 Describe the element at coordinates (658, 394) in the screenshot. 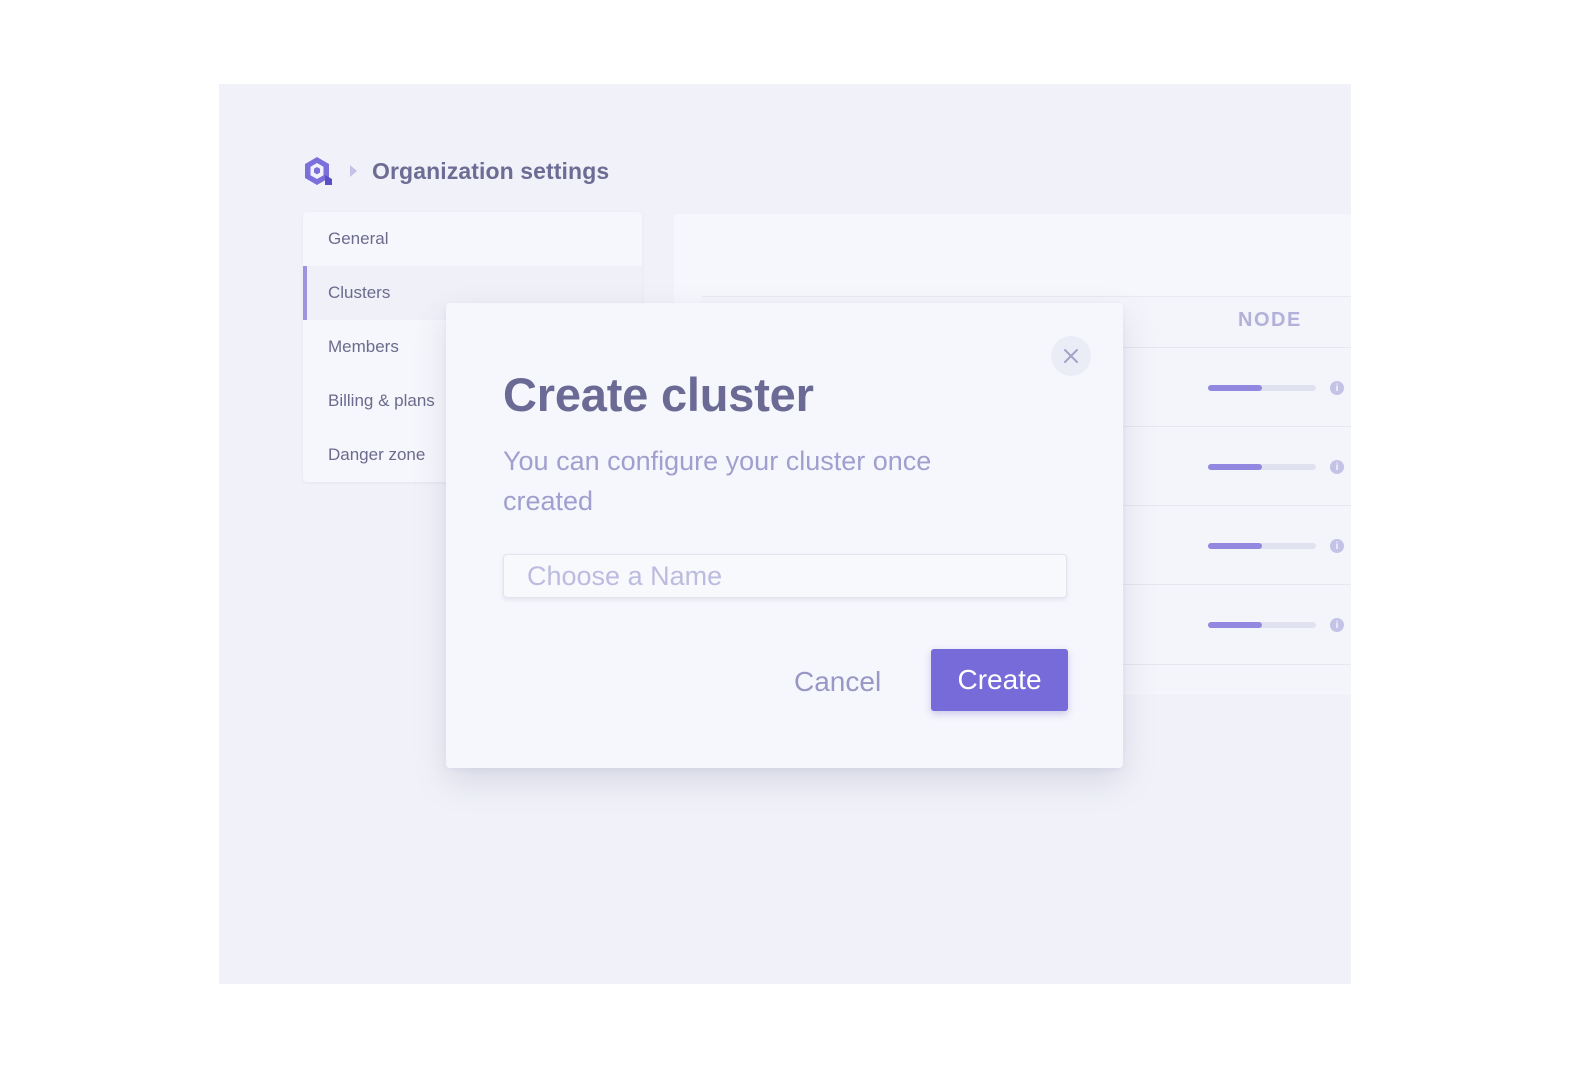

I see `dialog-title: Create cluster` at that location.